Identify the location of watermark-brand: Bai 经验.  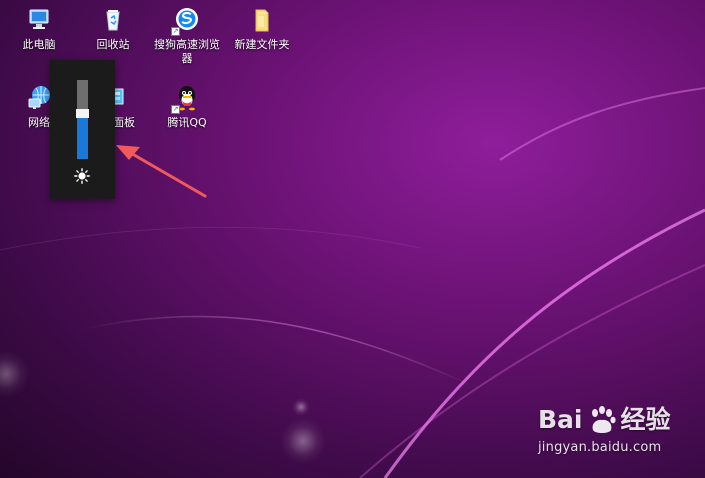
(604, 420).